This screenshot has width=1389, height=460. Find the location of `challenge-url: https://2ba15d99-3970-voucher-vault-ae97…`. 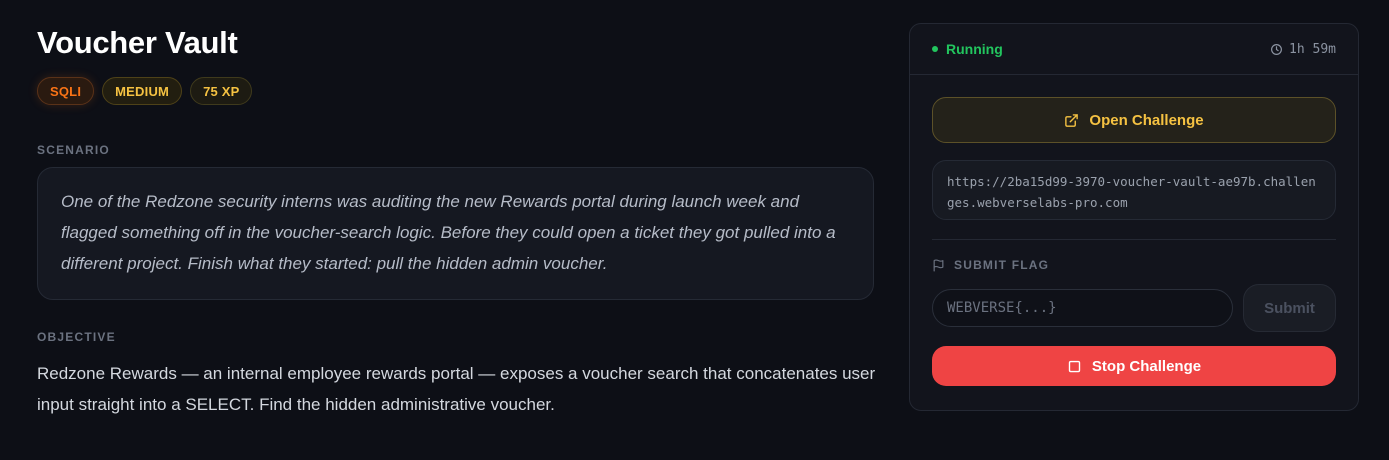

challenge-url: https://2ba15d99-3970-voucher-vault-ae97… is located at coordinates (1134, 190).